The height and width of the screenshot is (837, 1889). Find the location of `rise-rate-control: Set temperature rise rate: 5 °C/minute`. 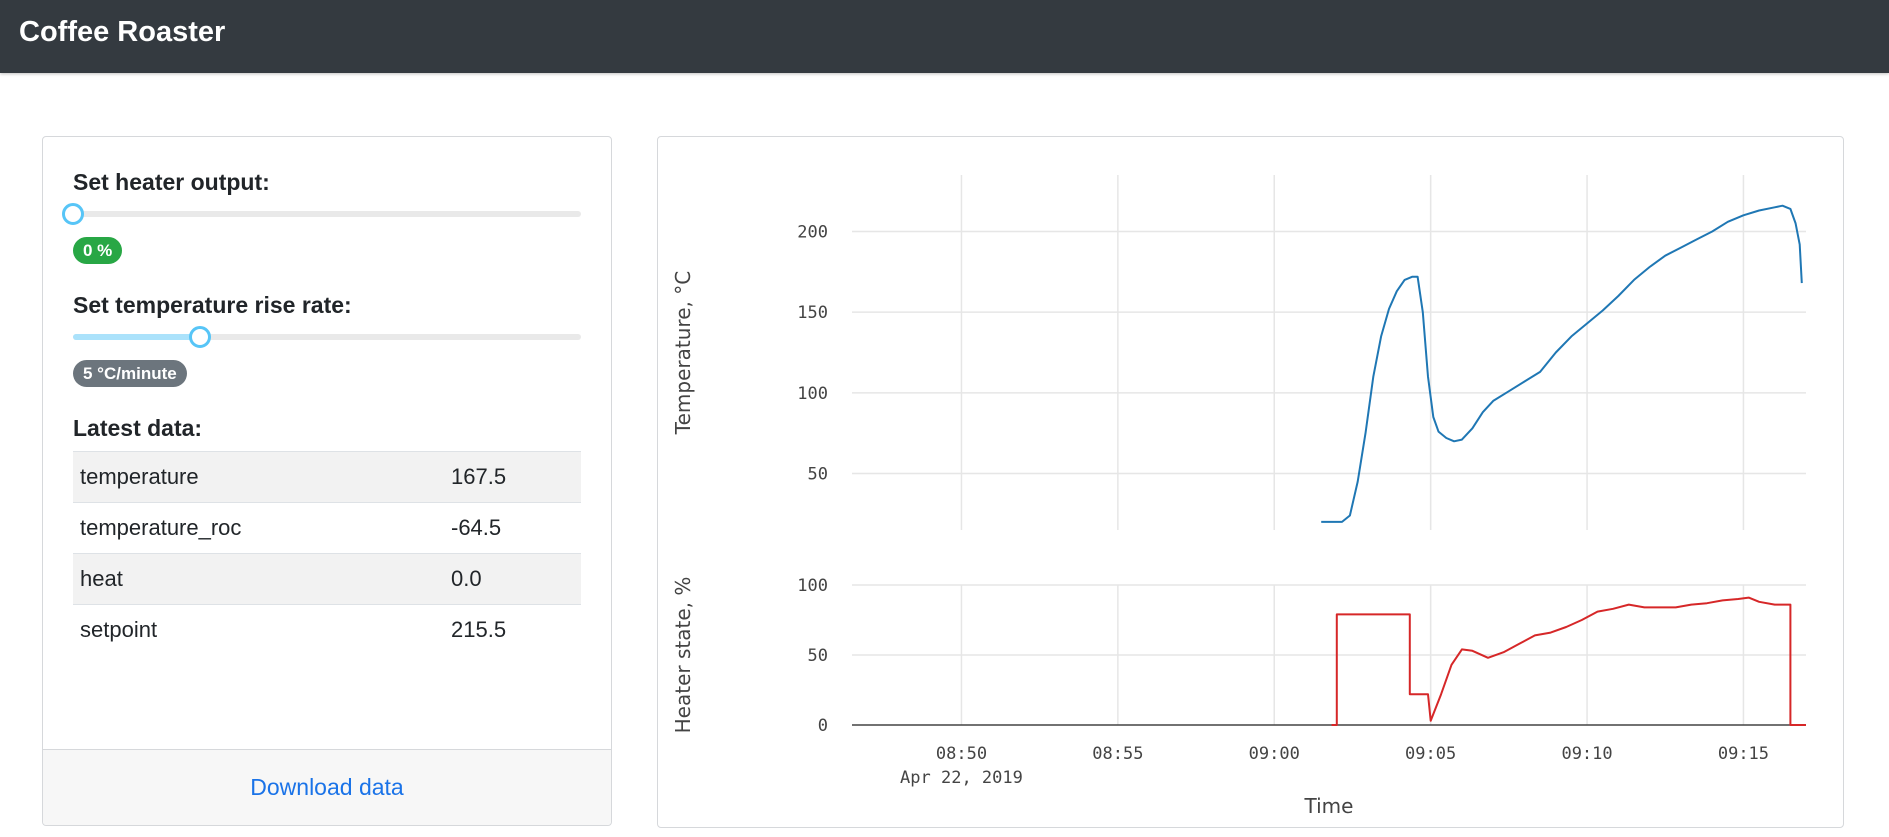

rise-rate-control: Set temperature rise rate: 5 °C/minute is located at coordinates (327, 338).